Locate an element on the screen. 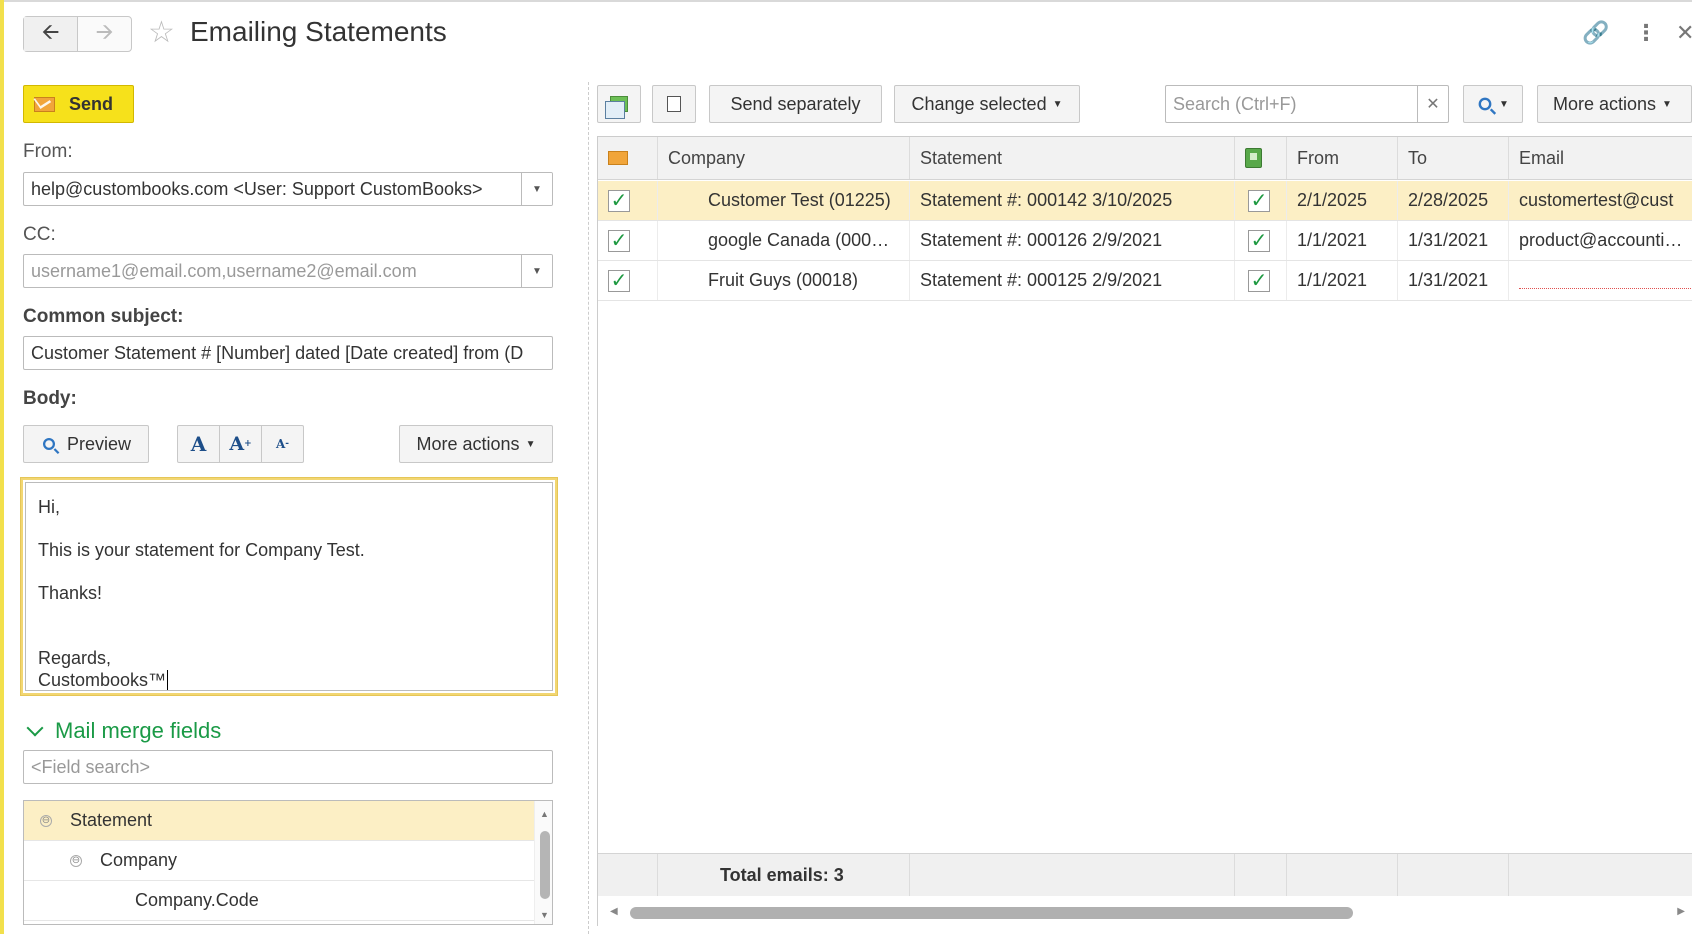  change-selected-label: Change selected is located at coordinates (979, 103).